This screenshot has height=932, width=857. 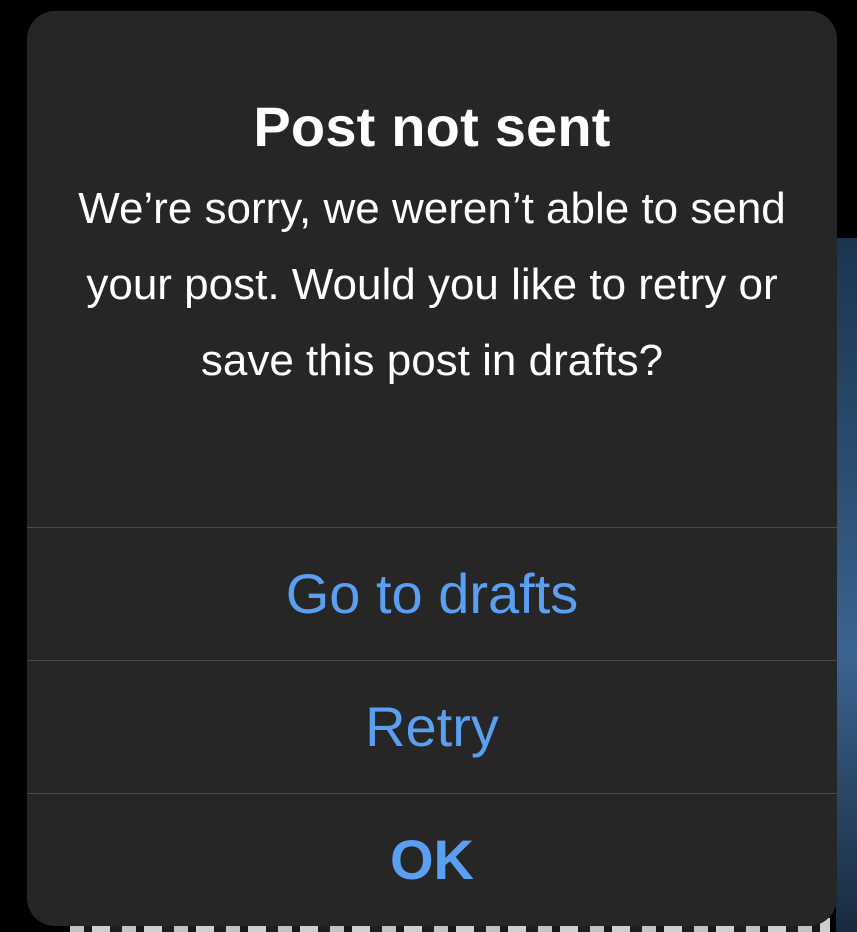 I want to click on go-to-drafts-button: Go to drafts, so click(x=432, y=594).